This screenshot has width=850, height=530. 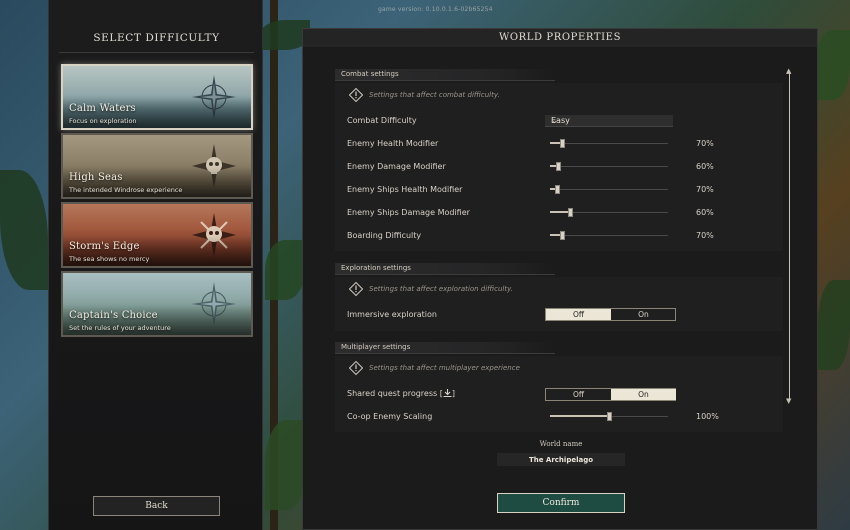 What do you see at coordinates (102, 108) in the screenshot?
I see `card-title: Calm Waters` at bounding box center [102, 108].